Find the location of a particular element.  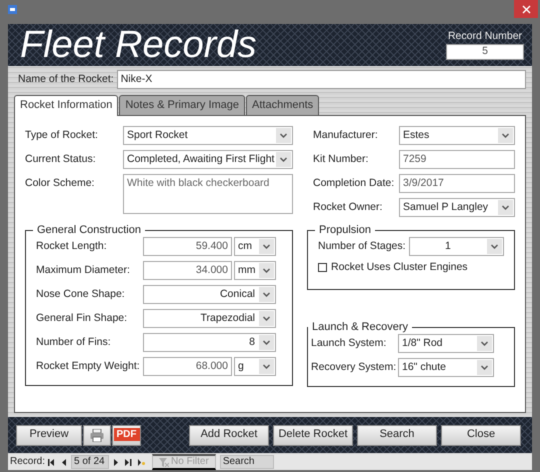

field-label: Name of the Rocket: is located at coordinates (66, 79).